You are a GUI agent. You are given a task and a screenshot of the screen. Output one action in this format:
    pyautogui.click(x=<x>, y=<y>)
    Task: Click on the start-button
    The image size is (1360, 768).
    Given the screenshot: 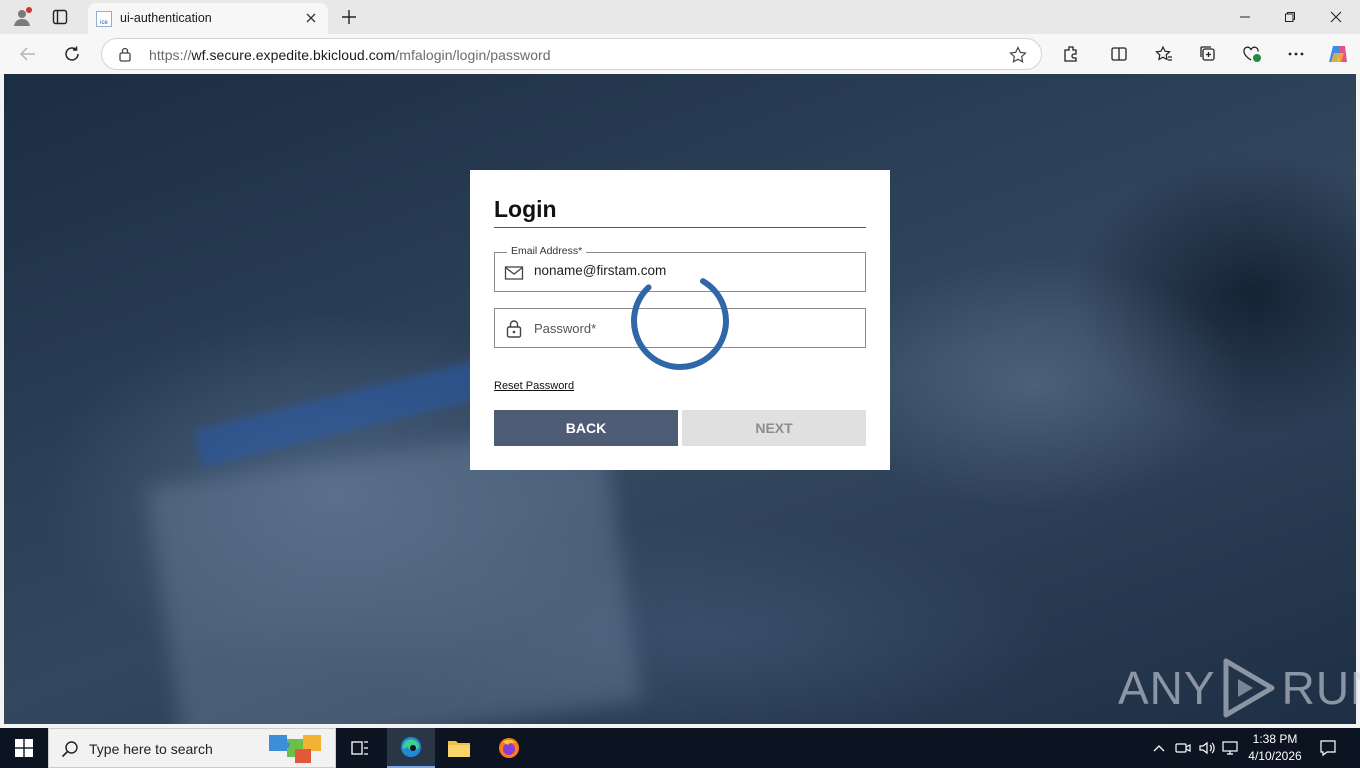 What is the action you would take?
    pyautogui.click(x=24, y=748)
    